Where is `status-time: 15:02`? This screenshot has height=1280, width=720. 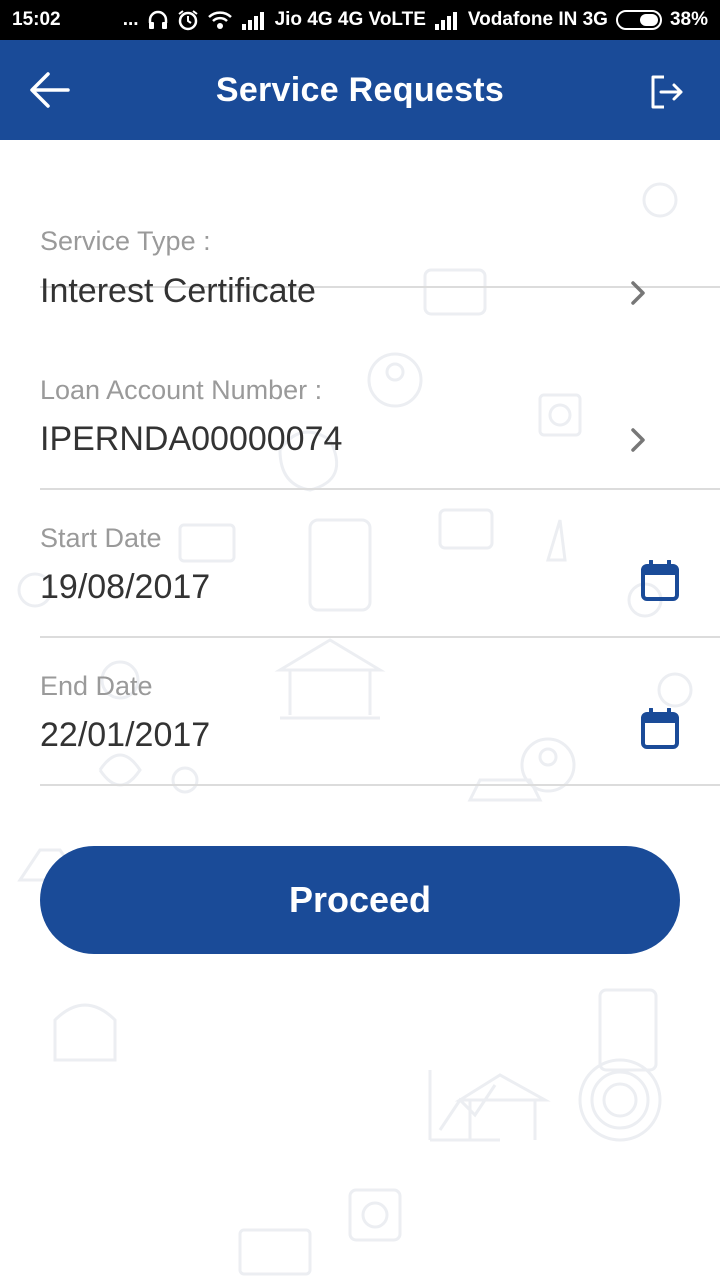
status-time: 15:02 is located at coordinates (36, 19).